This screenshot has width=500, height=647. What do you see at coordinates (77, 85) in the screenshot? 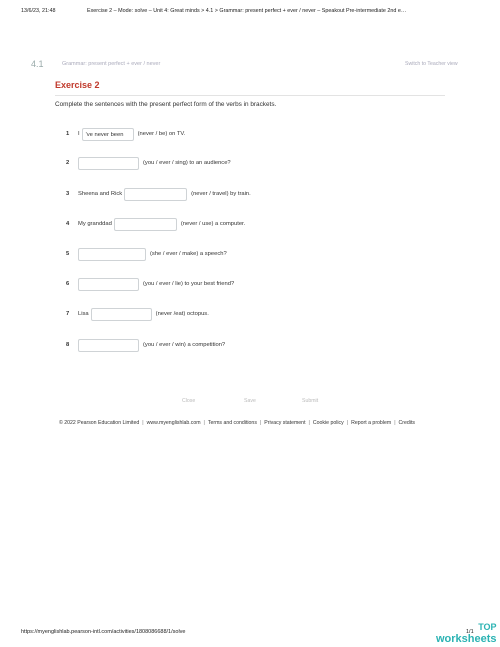
I see `exercise-title: Exercise 2` at bounding box center [77, 85].